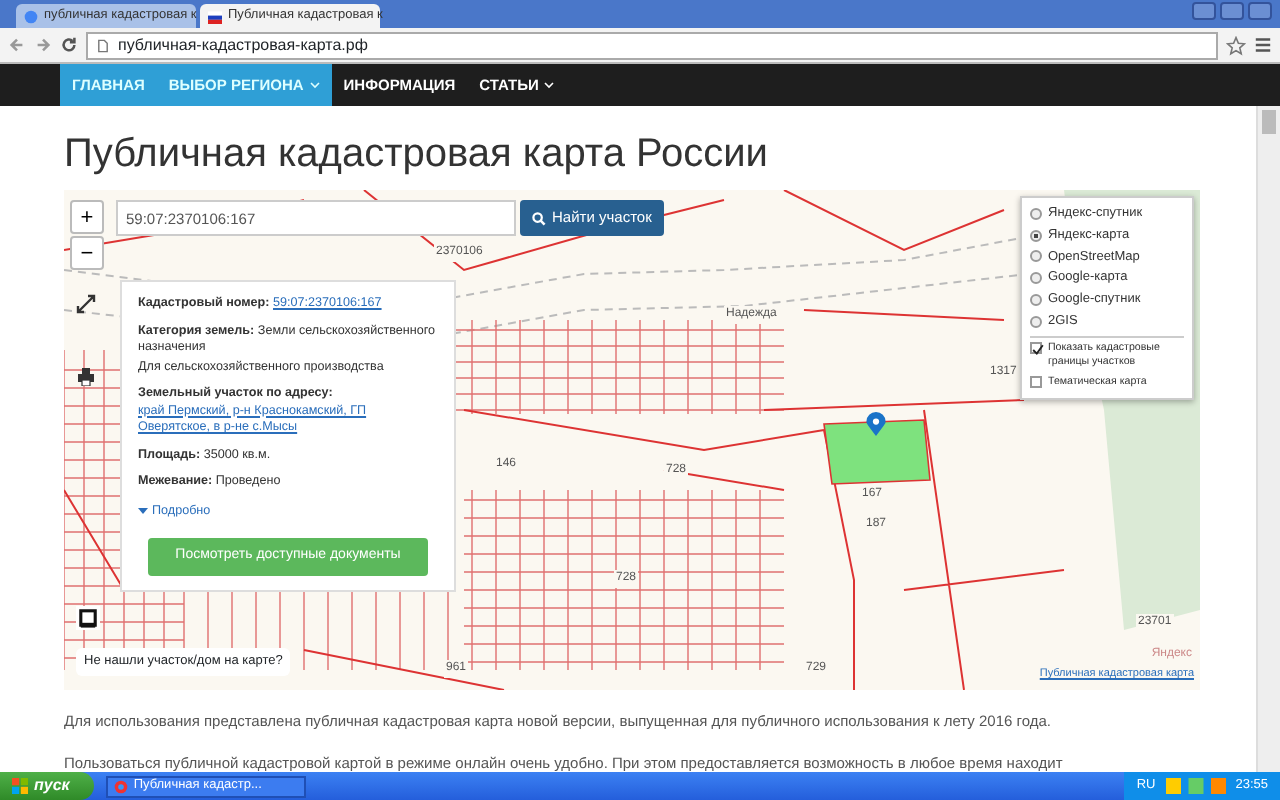  What do you see at coordinates (31, 16) in the screenshot?
I see `globe-icon` at bounding box center [31, 16].